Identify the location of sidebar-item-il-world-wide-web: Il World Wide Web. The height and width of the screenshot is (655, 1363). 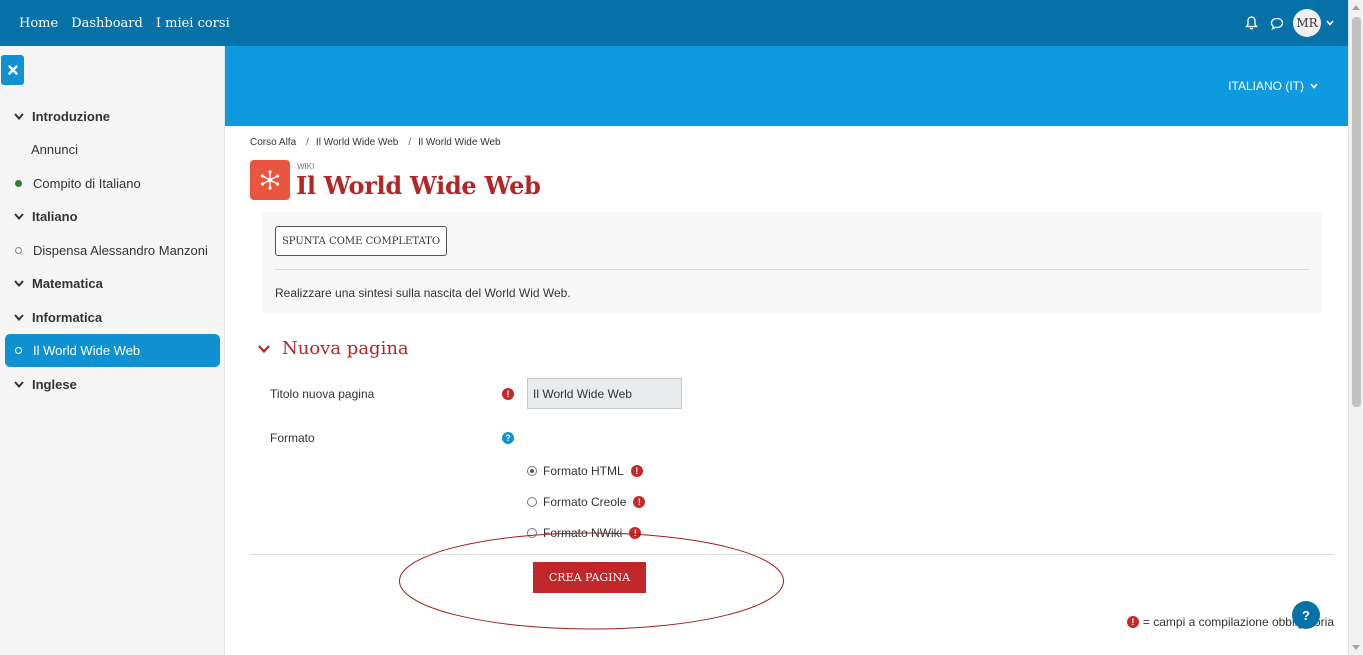
(112, 350).